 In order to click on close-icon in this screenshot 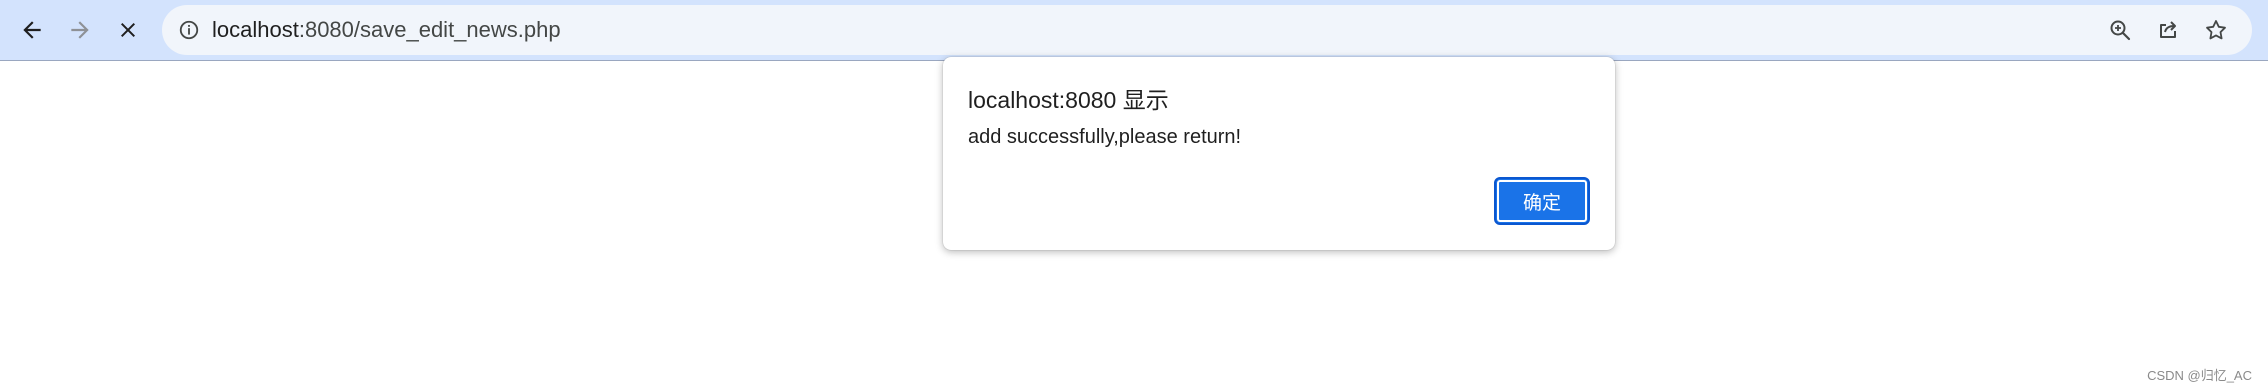, I will do `click(128, 30)`.